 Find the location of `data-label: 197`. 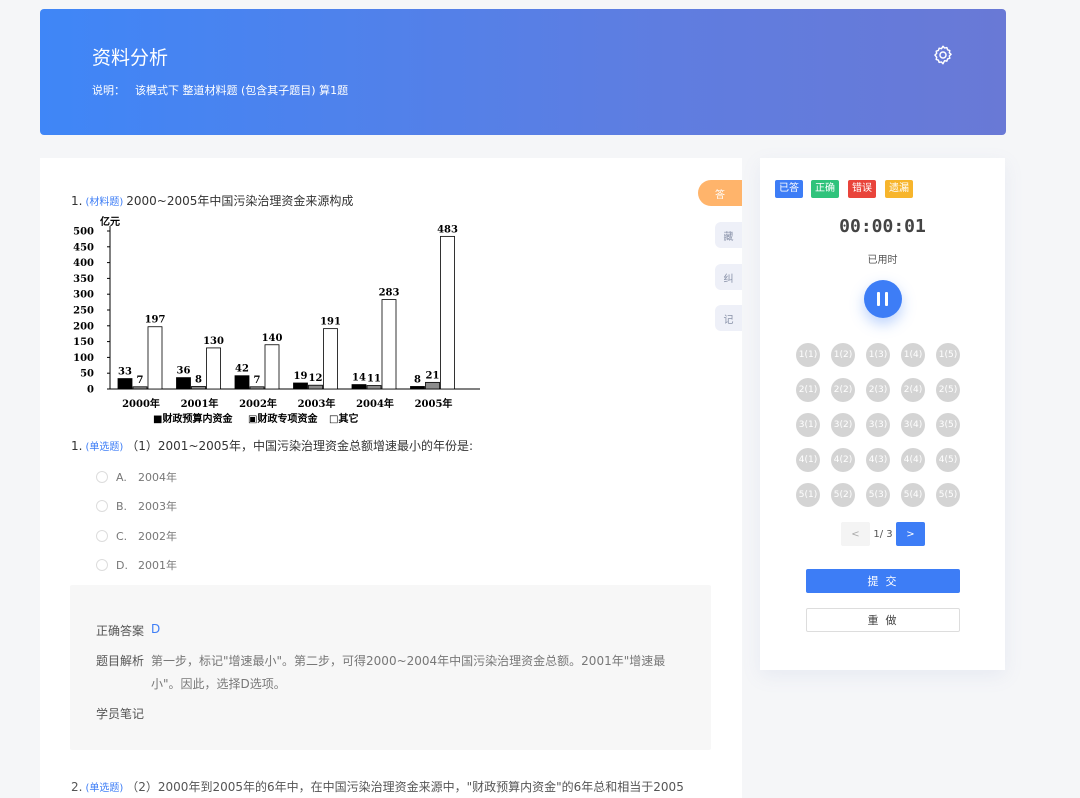

data-label: 197 is located at coordinates (155, 320).